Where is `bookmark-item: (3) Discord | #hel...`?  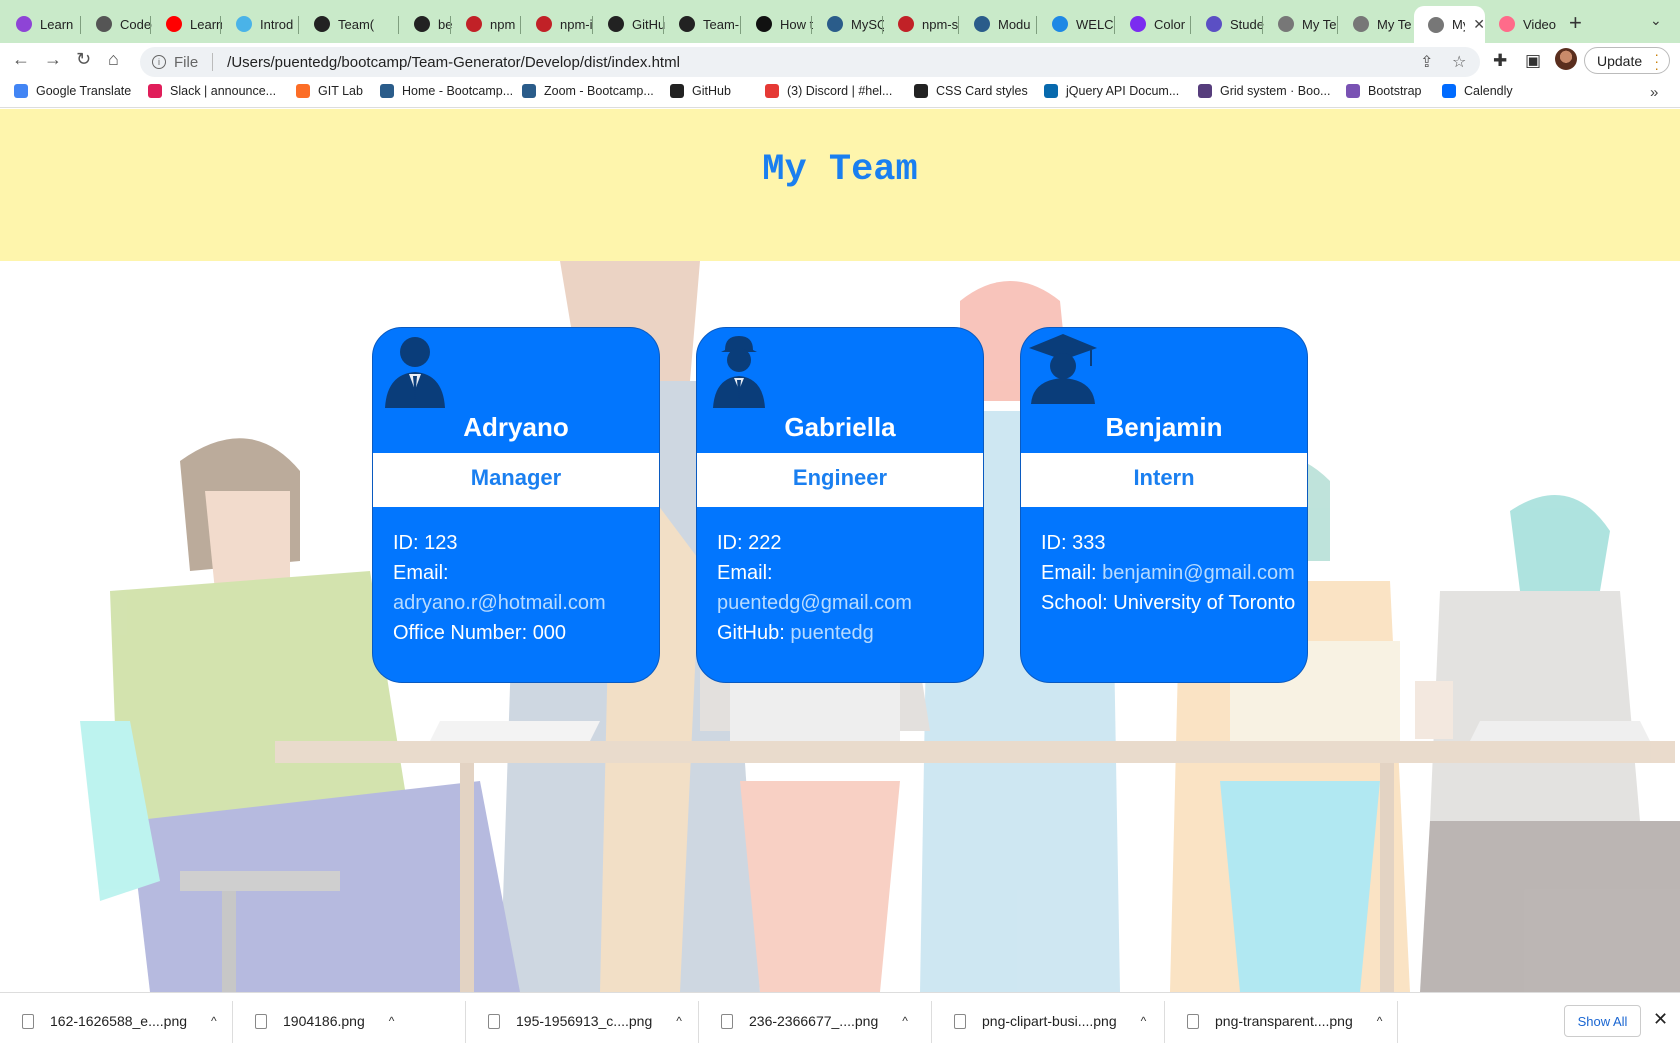 bookmark-item: (3) Discord | #hel... is located at coordinates (828, 91).